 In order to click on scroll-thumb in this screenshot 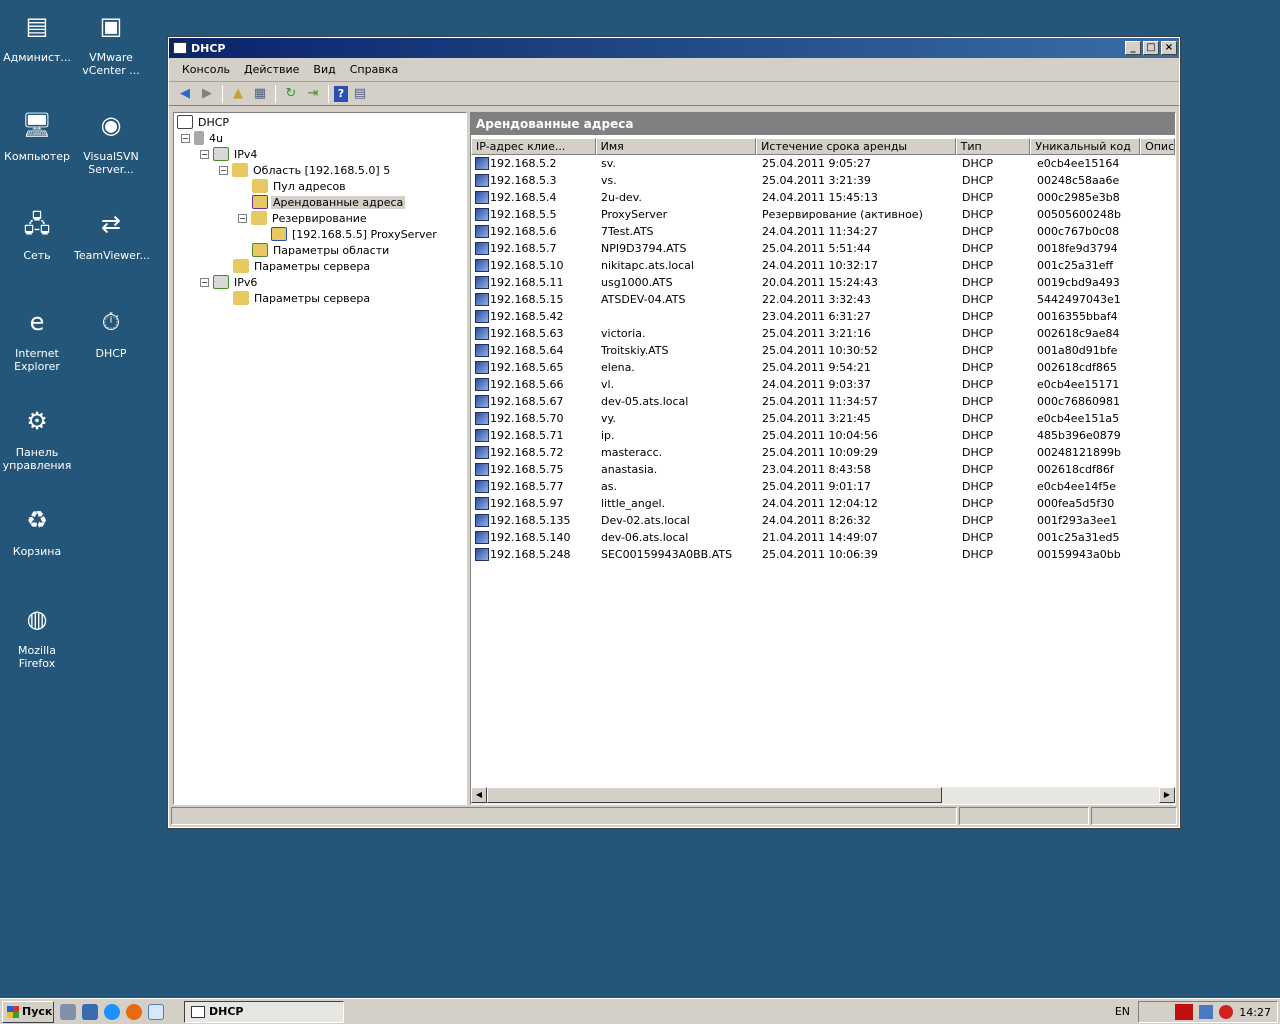, I will do `click(714, 795)`.